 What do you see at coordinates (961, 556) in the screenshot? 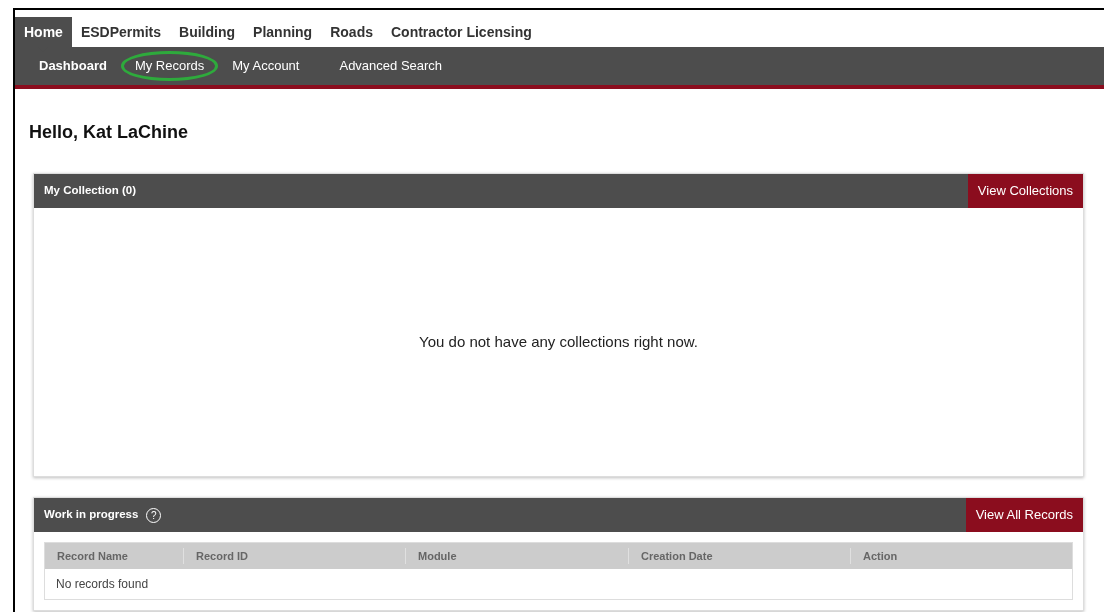
I see `column-header: Action` at bounding box center [961, 556].